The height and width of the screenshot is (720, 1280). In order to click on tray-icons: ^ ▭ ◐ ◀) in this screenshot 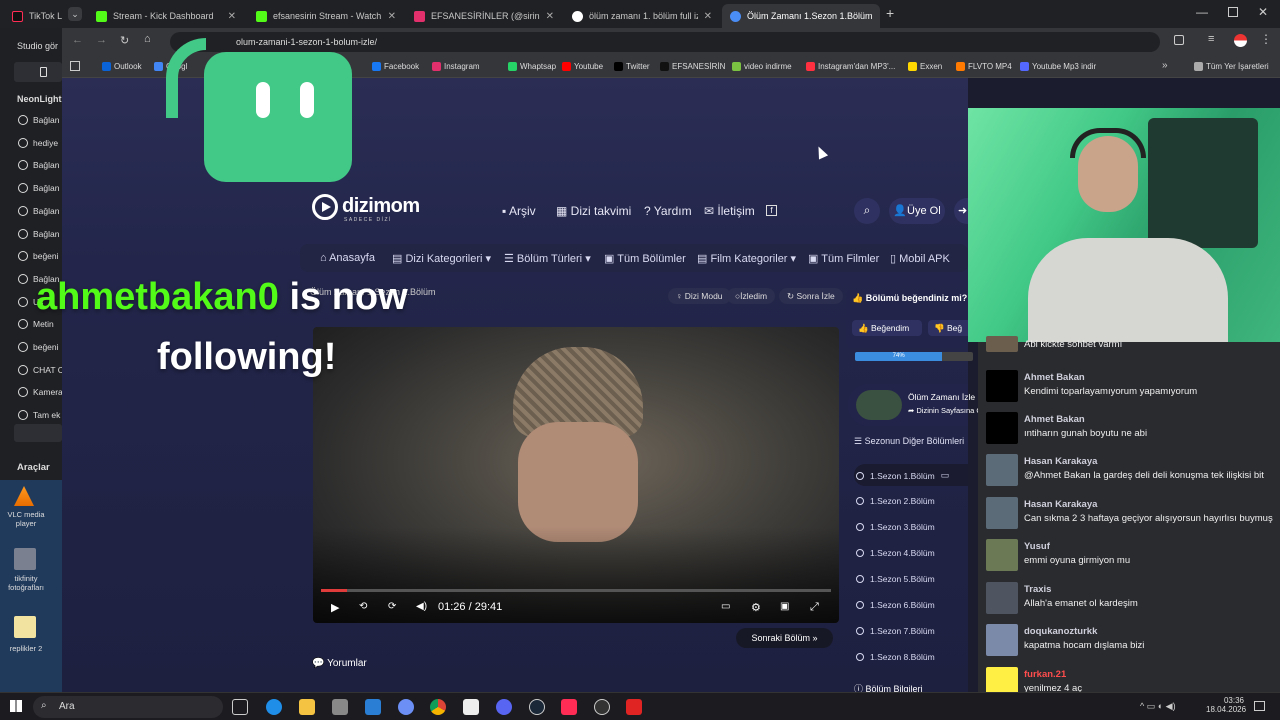, I will do `click(1158, 706)`.